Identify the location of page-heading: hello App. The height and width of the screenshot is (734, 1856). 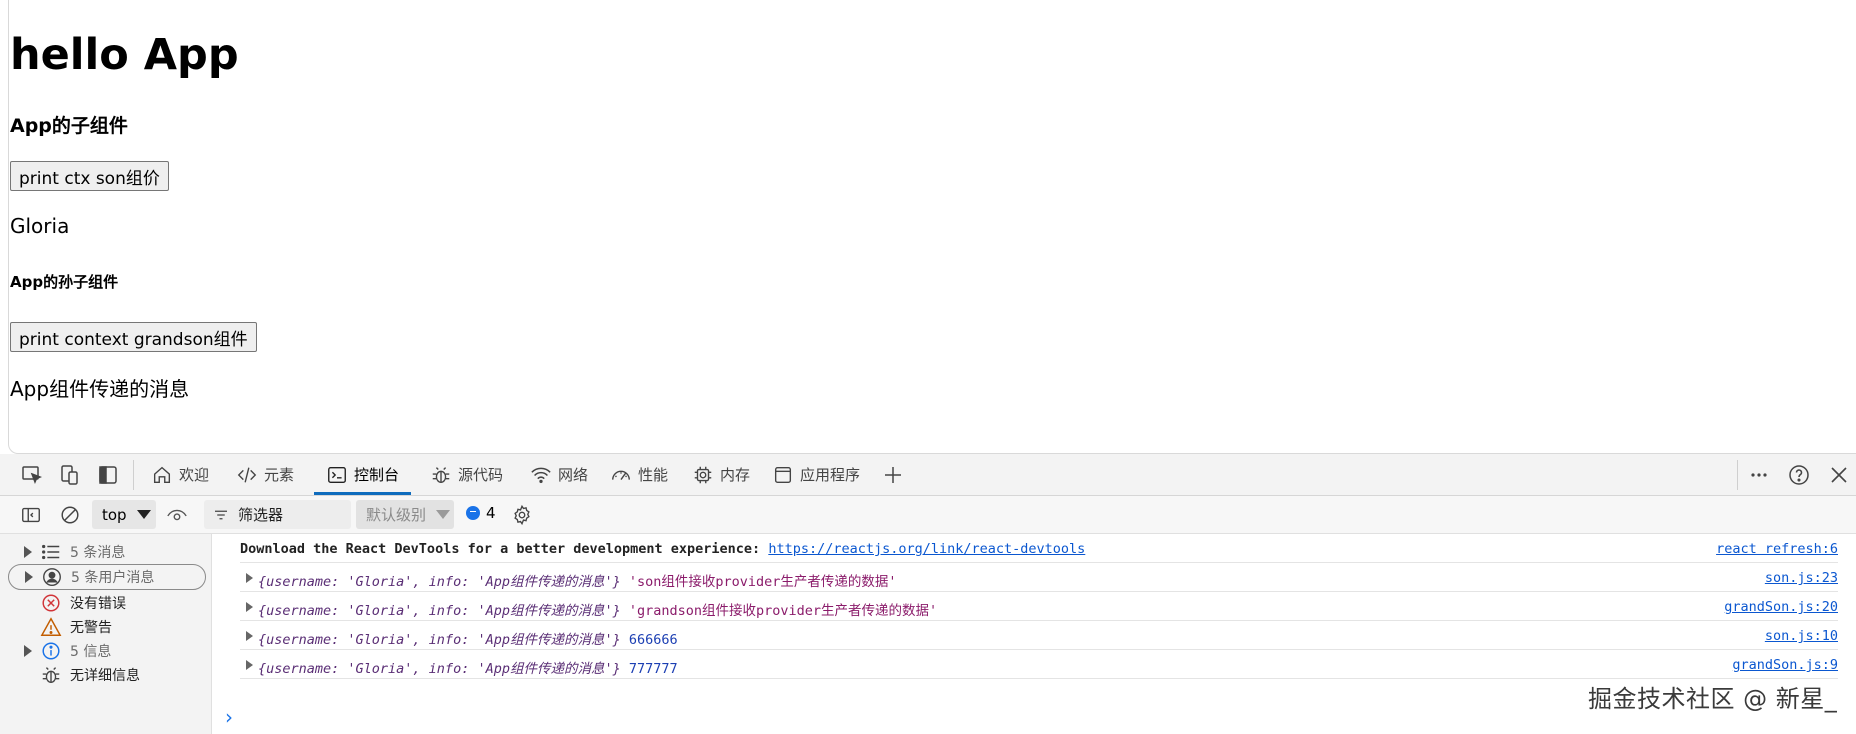
(124, 55).